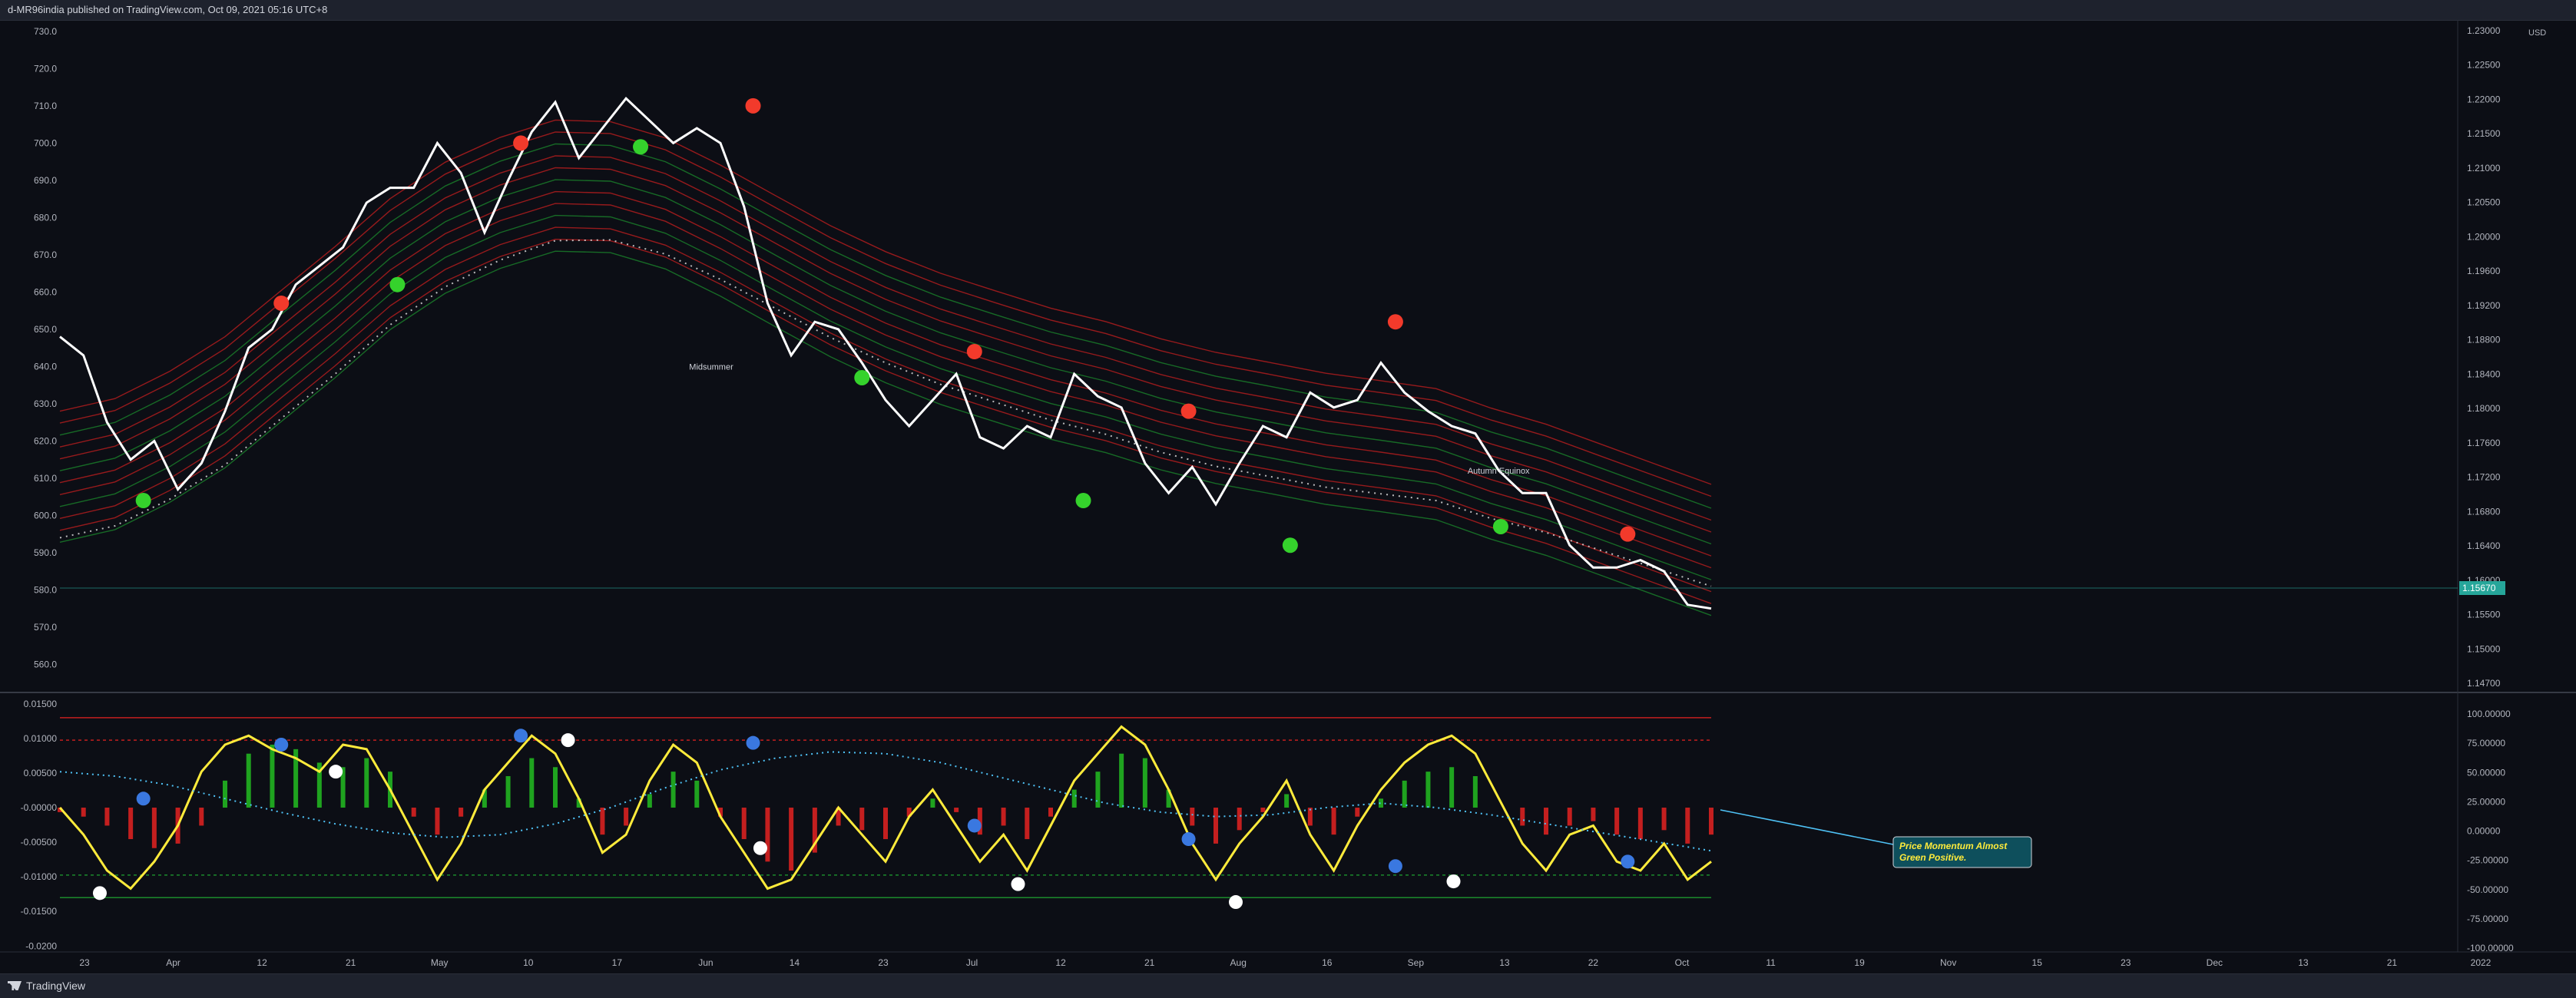 This screenshot has height=998, width=2576. I want to click on right-axis-tick: 1.21500, so click(2484, 133).